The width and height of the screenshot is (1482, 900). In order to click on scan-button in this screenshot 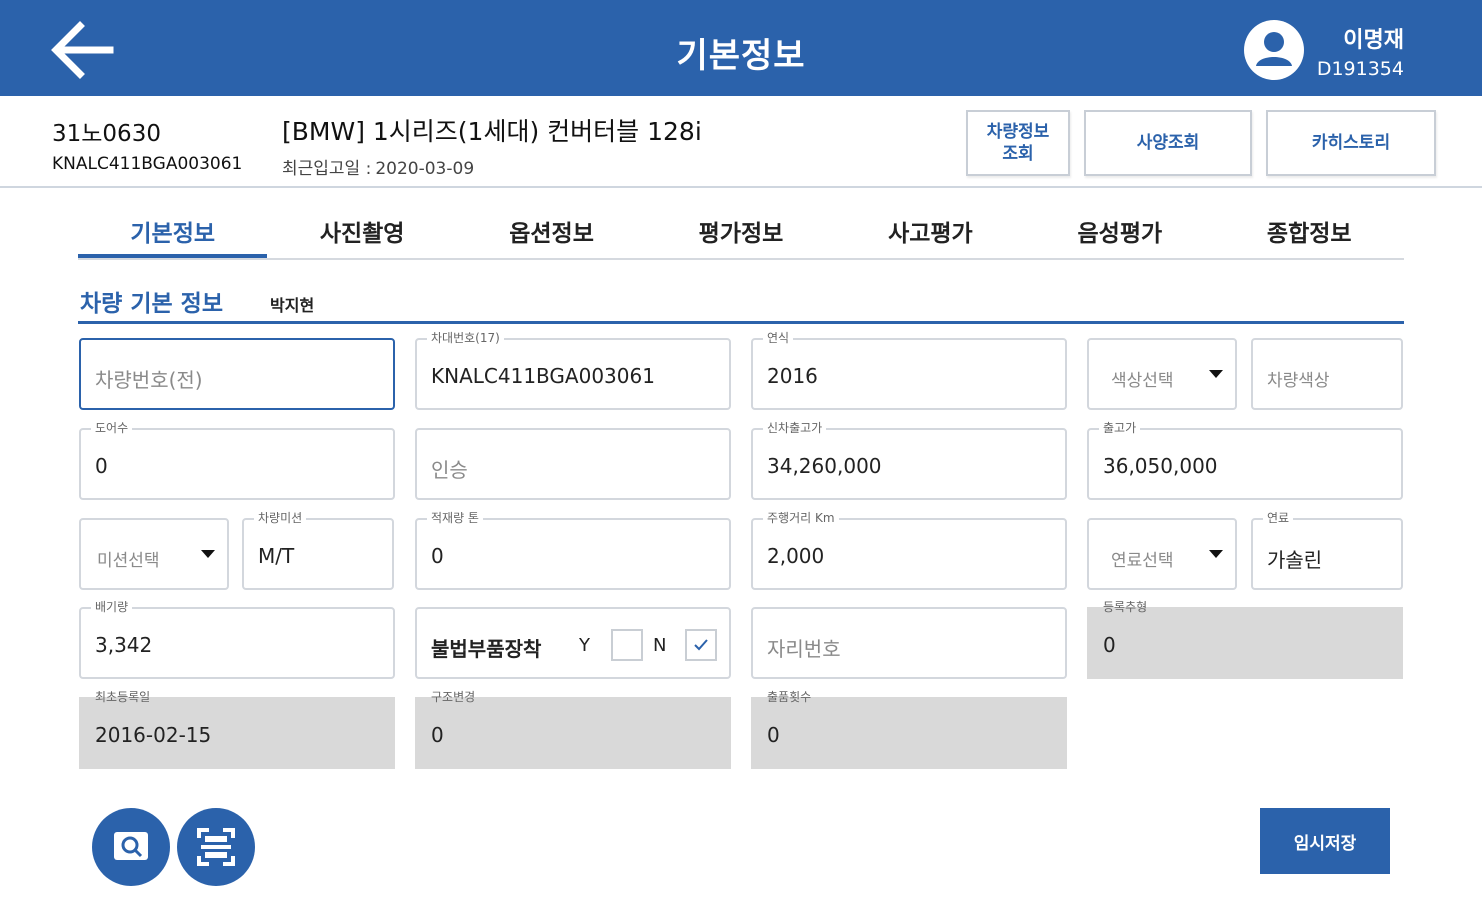, I will do `click(216, 847)`.